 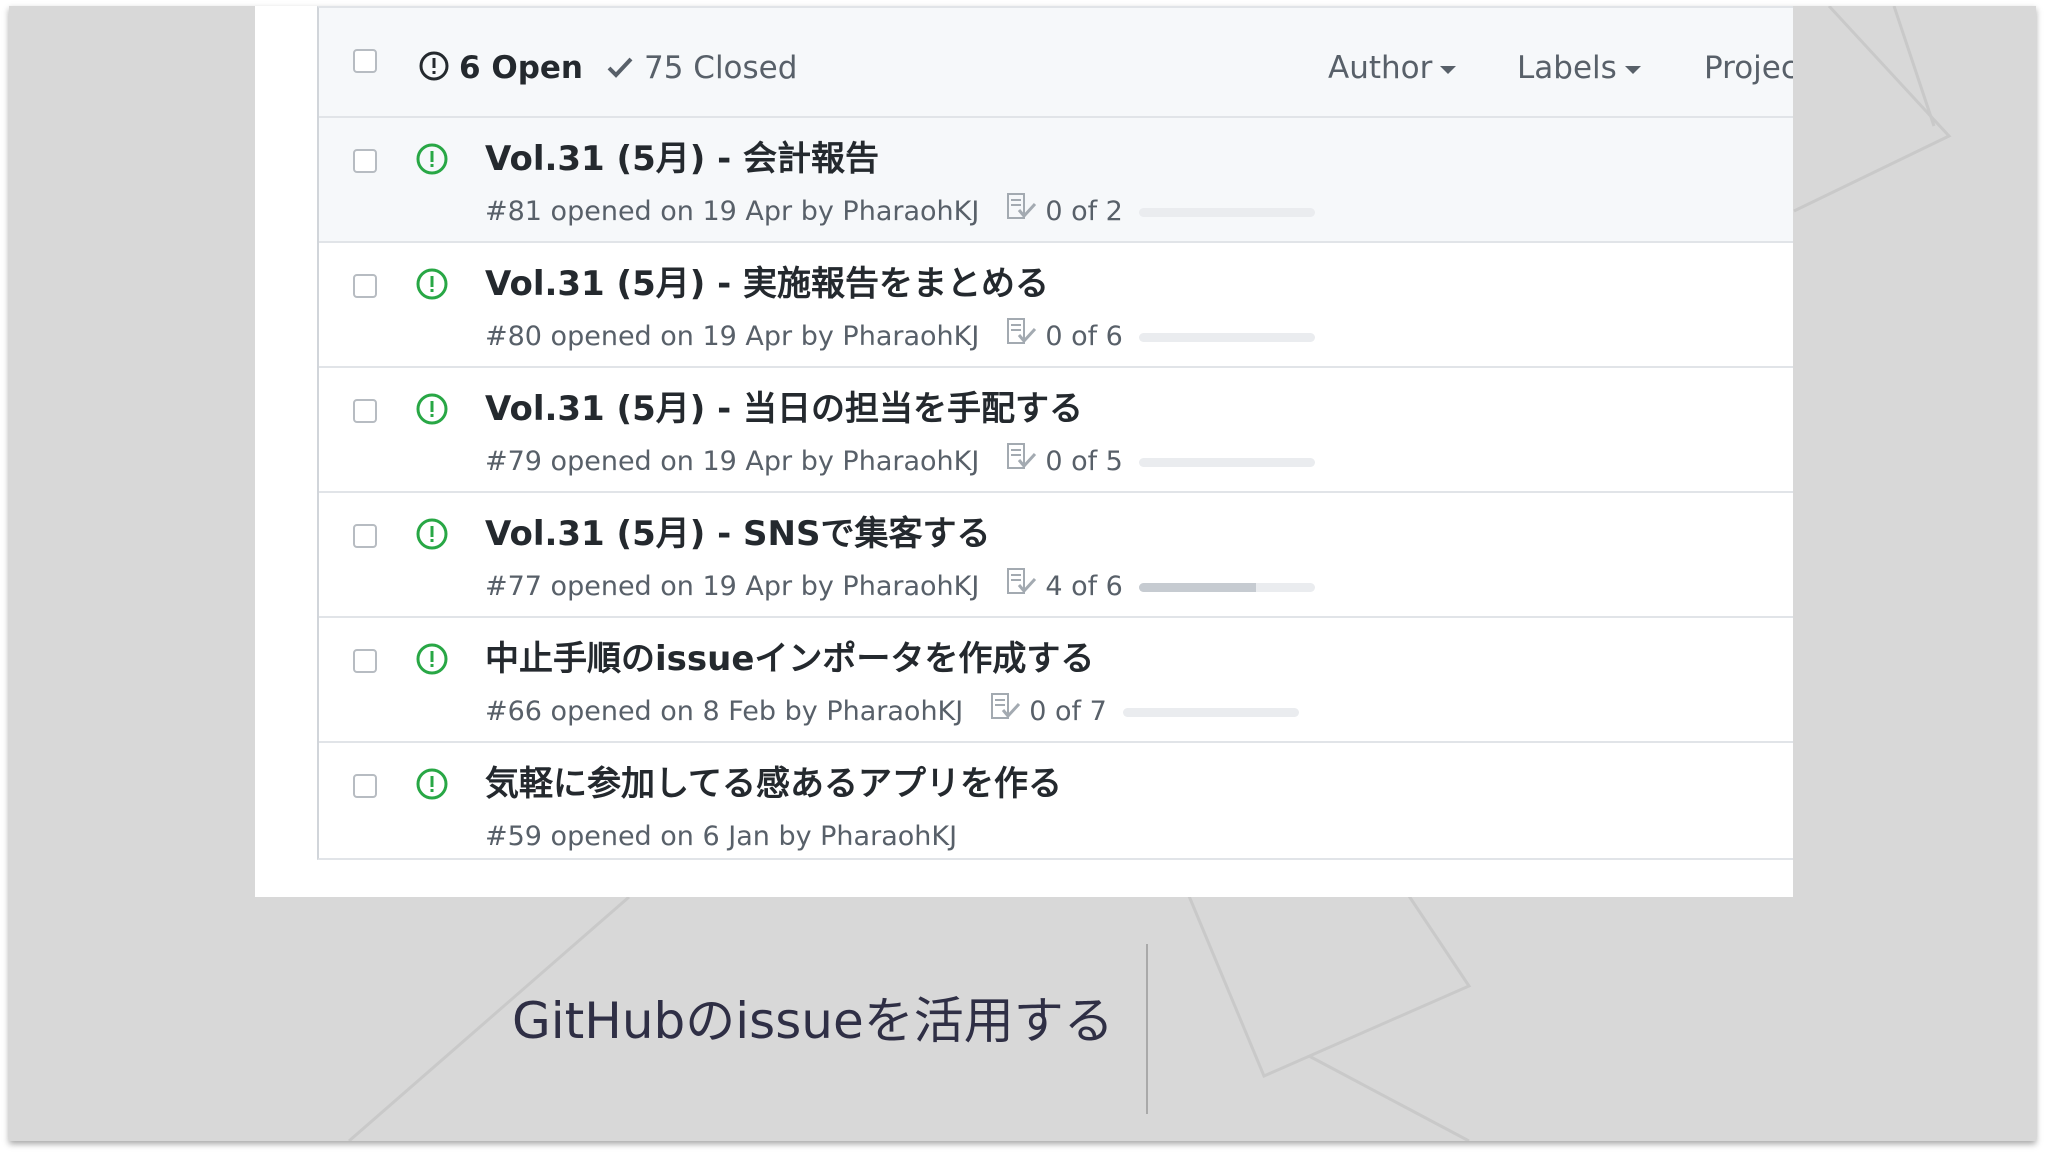 What do you see at coordinates (1084, 211) in the screenshot?
I see `task-count: 0 of 2` at bounding box center [1084, 211].